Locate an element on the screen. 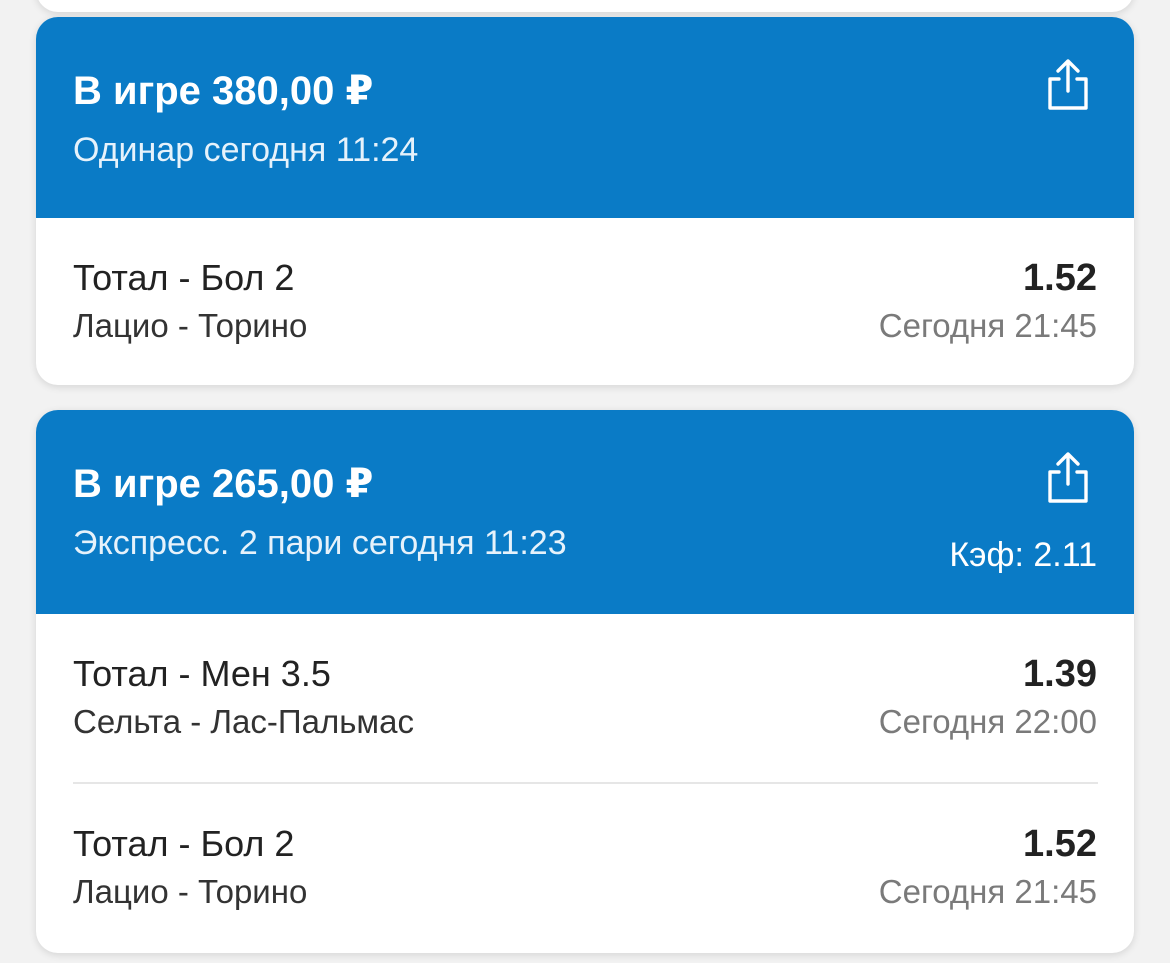  bet-stake-title: В игре 380,00 ₽ is located at coordinates (223, 91).